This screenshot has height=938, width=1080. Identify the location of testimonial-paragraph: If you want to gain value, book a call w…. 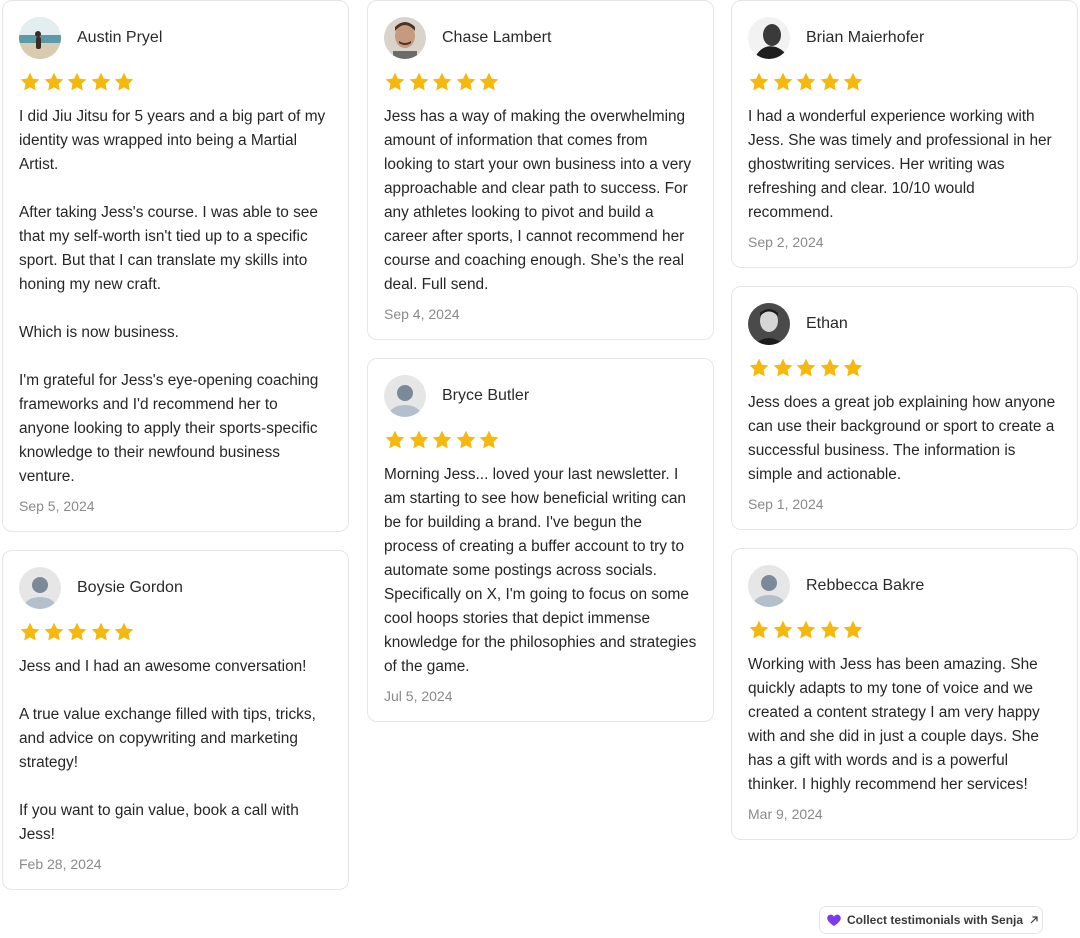
(159, 822).